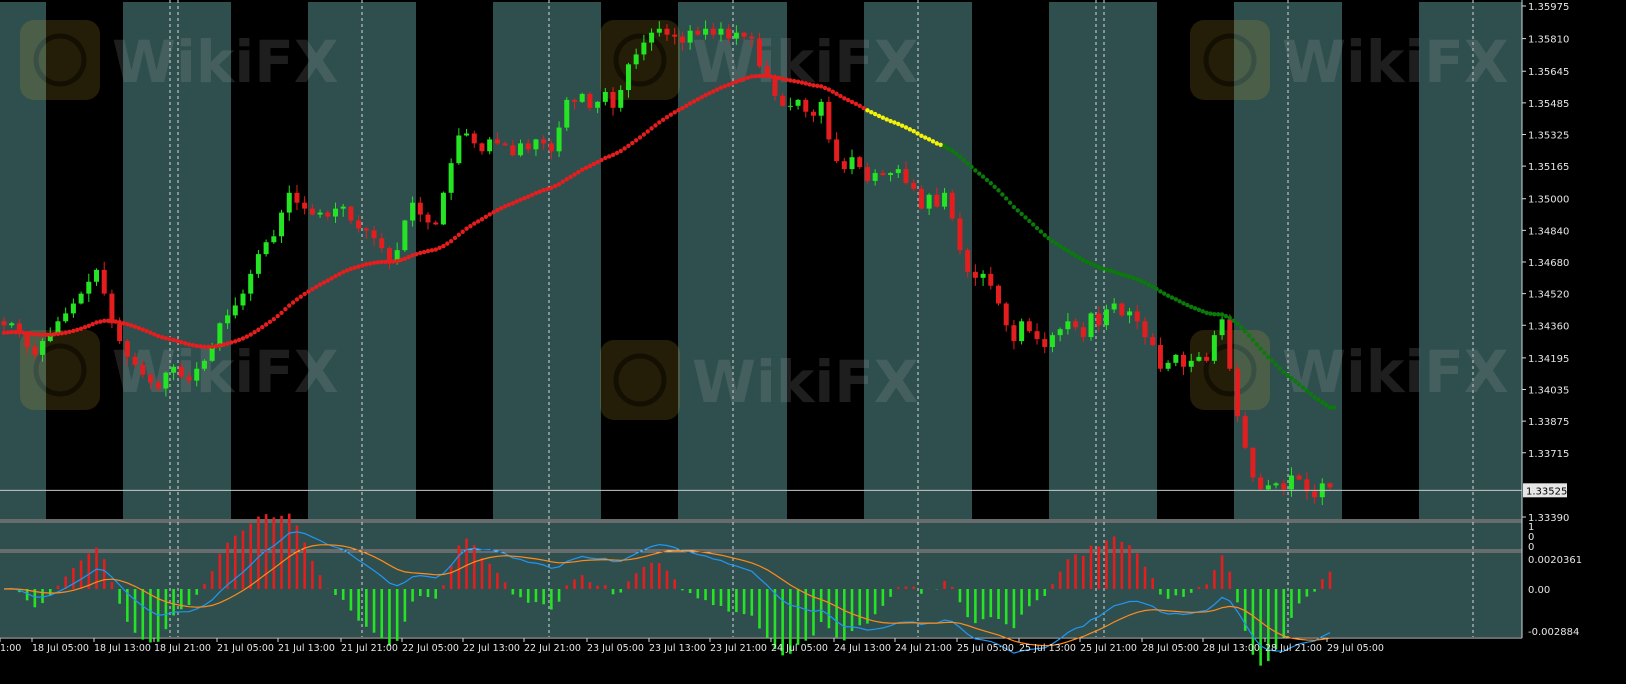  What do you see at coordinates (306, 648) in the screenshot?
I see `time-tick-label: 21 Jul 13:00` at bounding box center [306, 648].